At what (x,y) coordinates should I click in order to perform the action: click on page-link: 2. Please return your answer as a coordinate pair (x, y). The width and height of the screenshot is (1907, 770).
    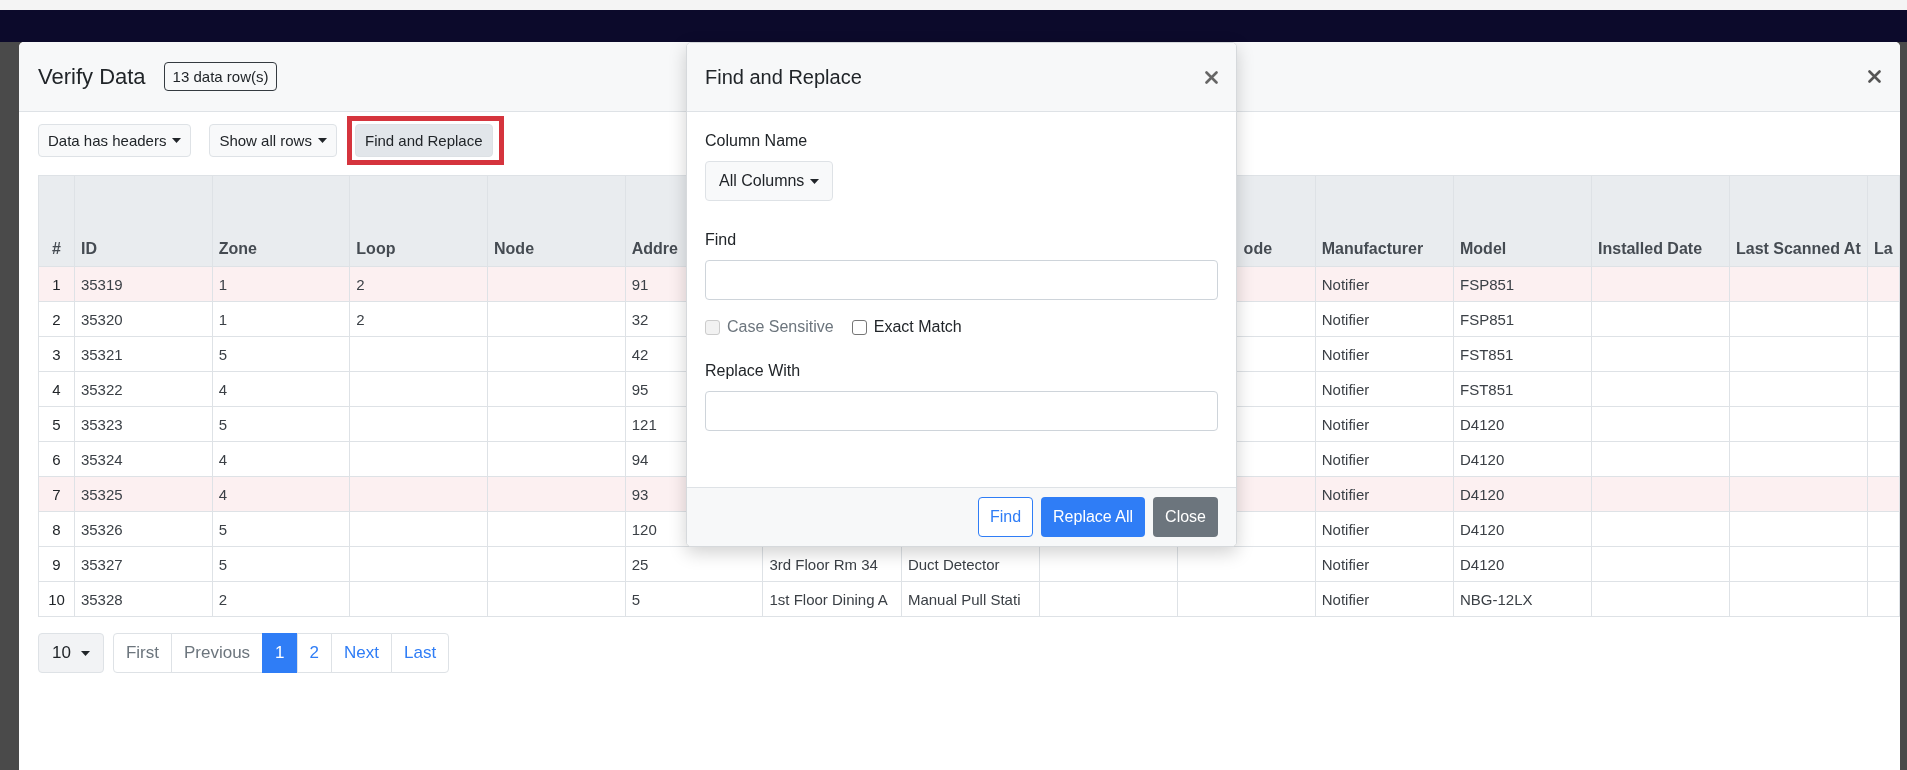
    Looking at the image, I should click on (314, 653).